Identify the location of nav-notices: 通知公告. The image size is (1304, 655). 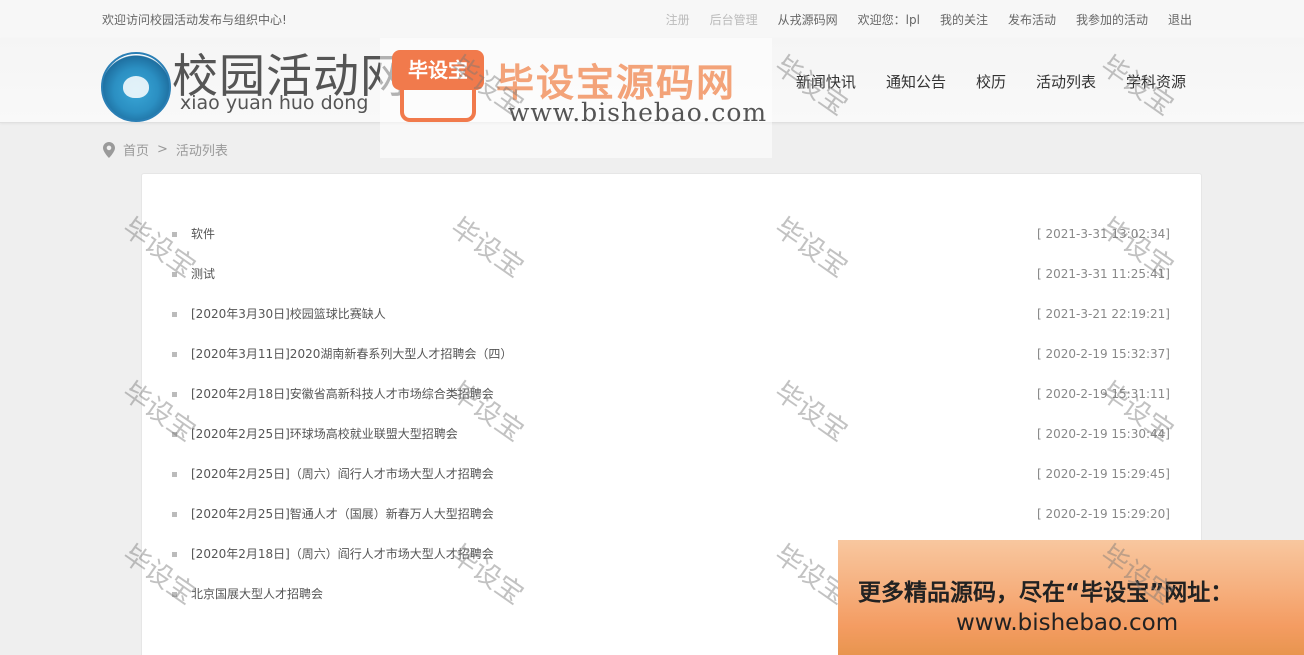
(916, 81).